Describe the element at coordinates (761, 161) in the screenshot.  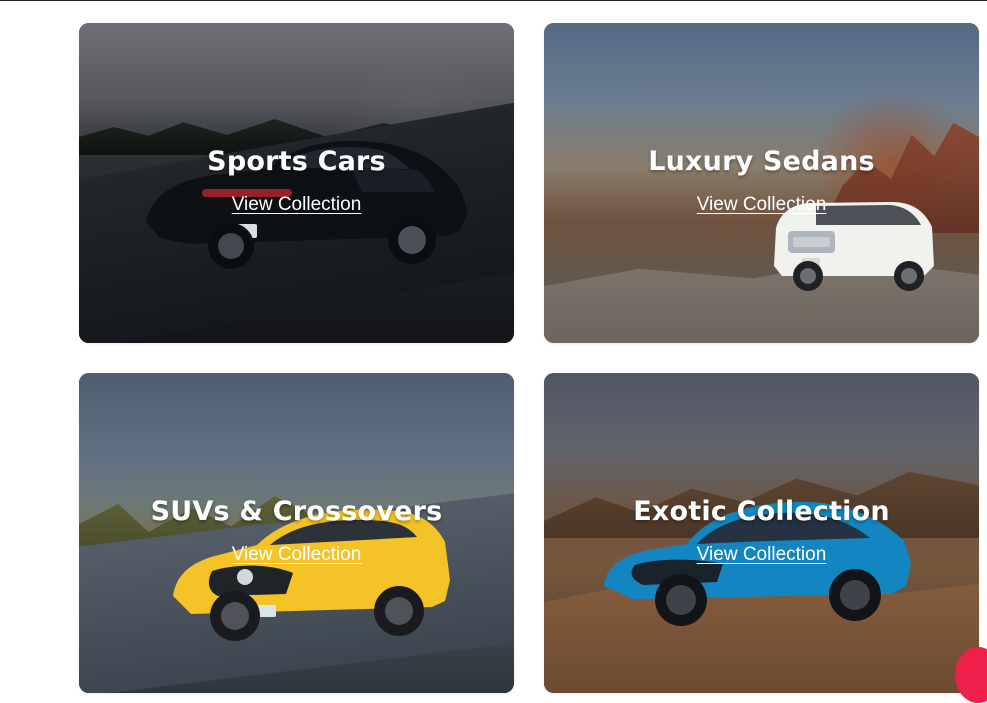
I see `card-title: Luxury Sedans` at that location.